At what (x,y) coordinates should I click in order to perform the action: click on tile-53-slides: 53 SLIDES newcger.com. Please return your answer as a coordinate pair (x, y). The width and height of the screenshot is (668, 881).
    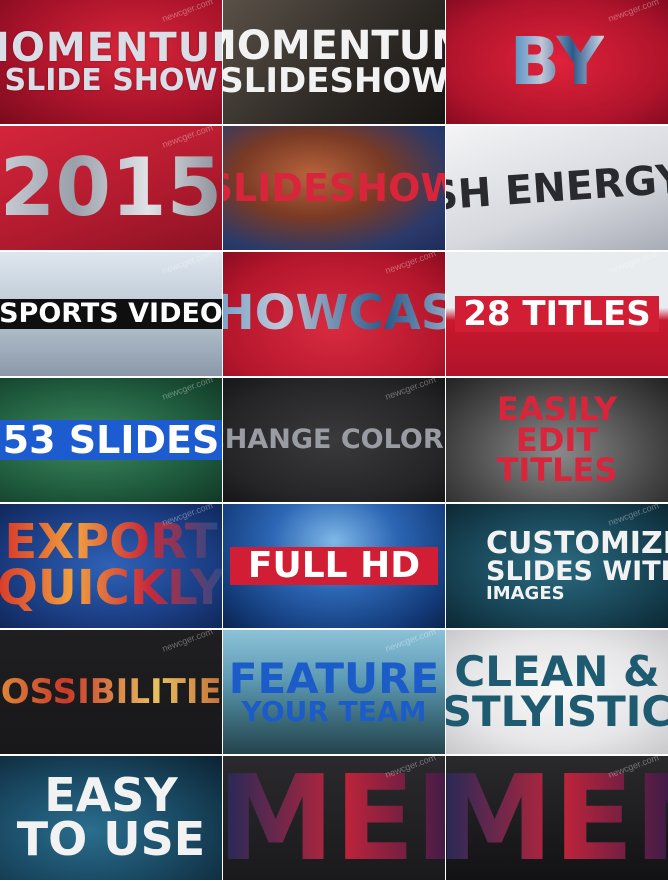
    Looking at the image, I should click on (111, 440).